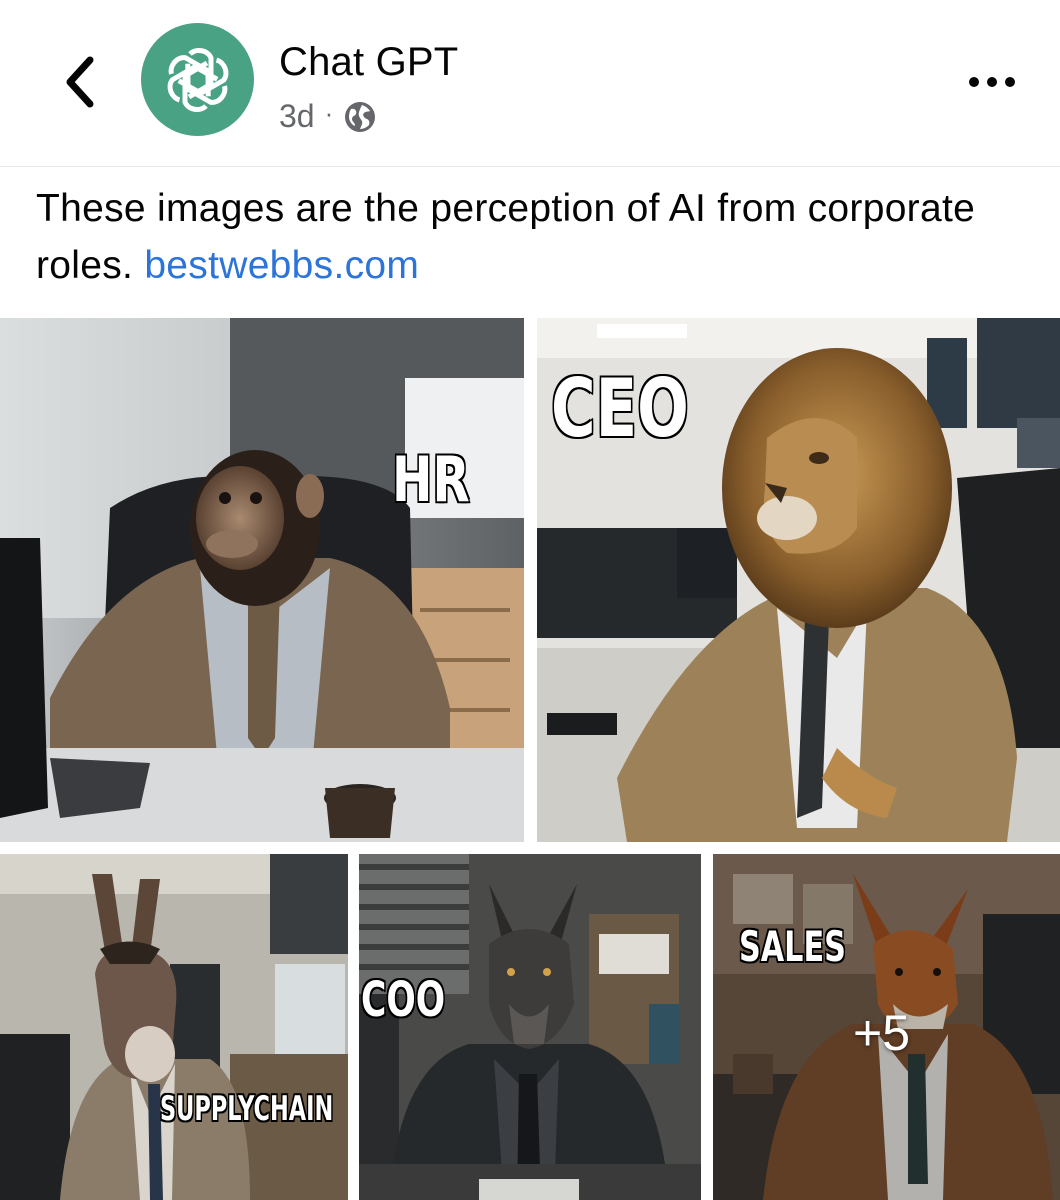 This screenshot has height=1200, width=1060. I want to click on caption-ceo: CEO, so click(620, 409).